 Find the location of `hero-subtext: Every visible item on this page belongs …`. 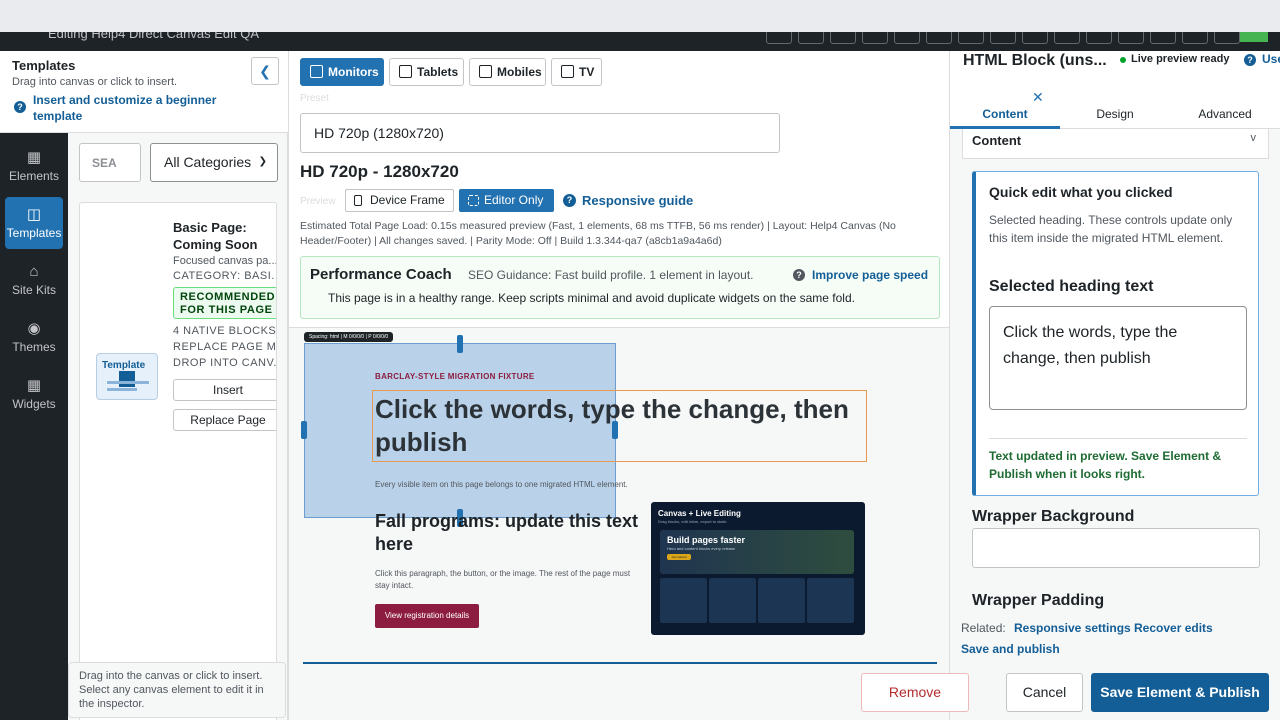

hero-subtext: Every visible item on this page belongs … is located at coordinates (501, 484).